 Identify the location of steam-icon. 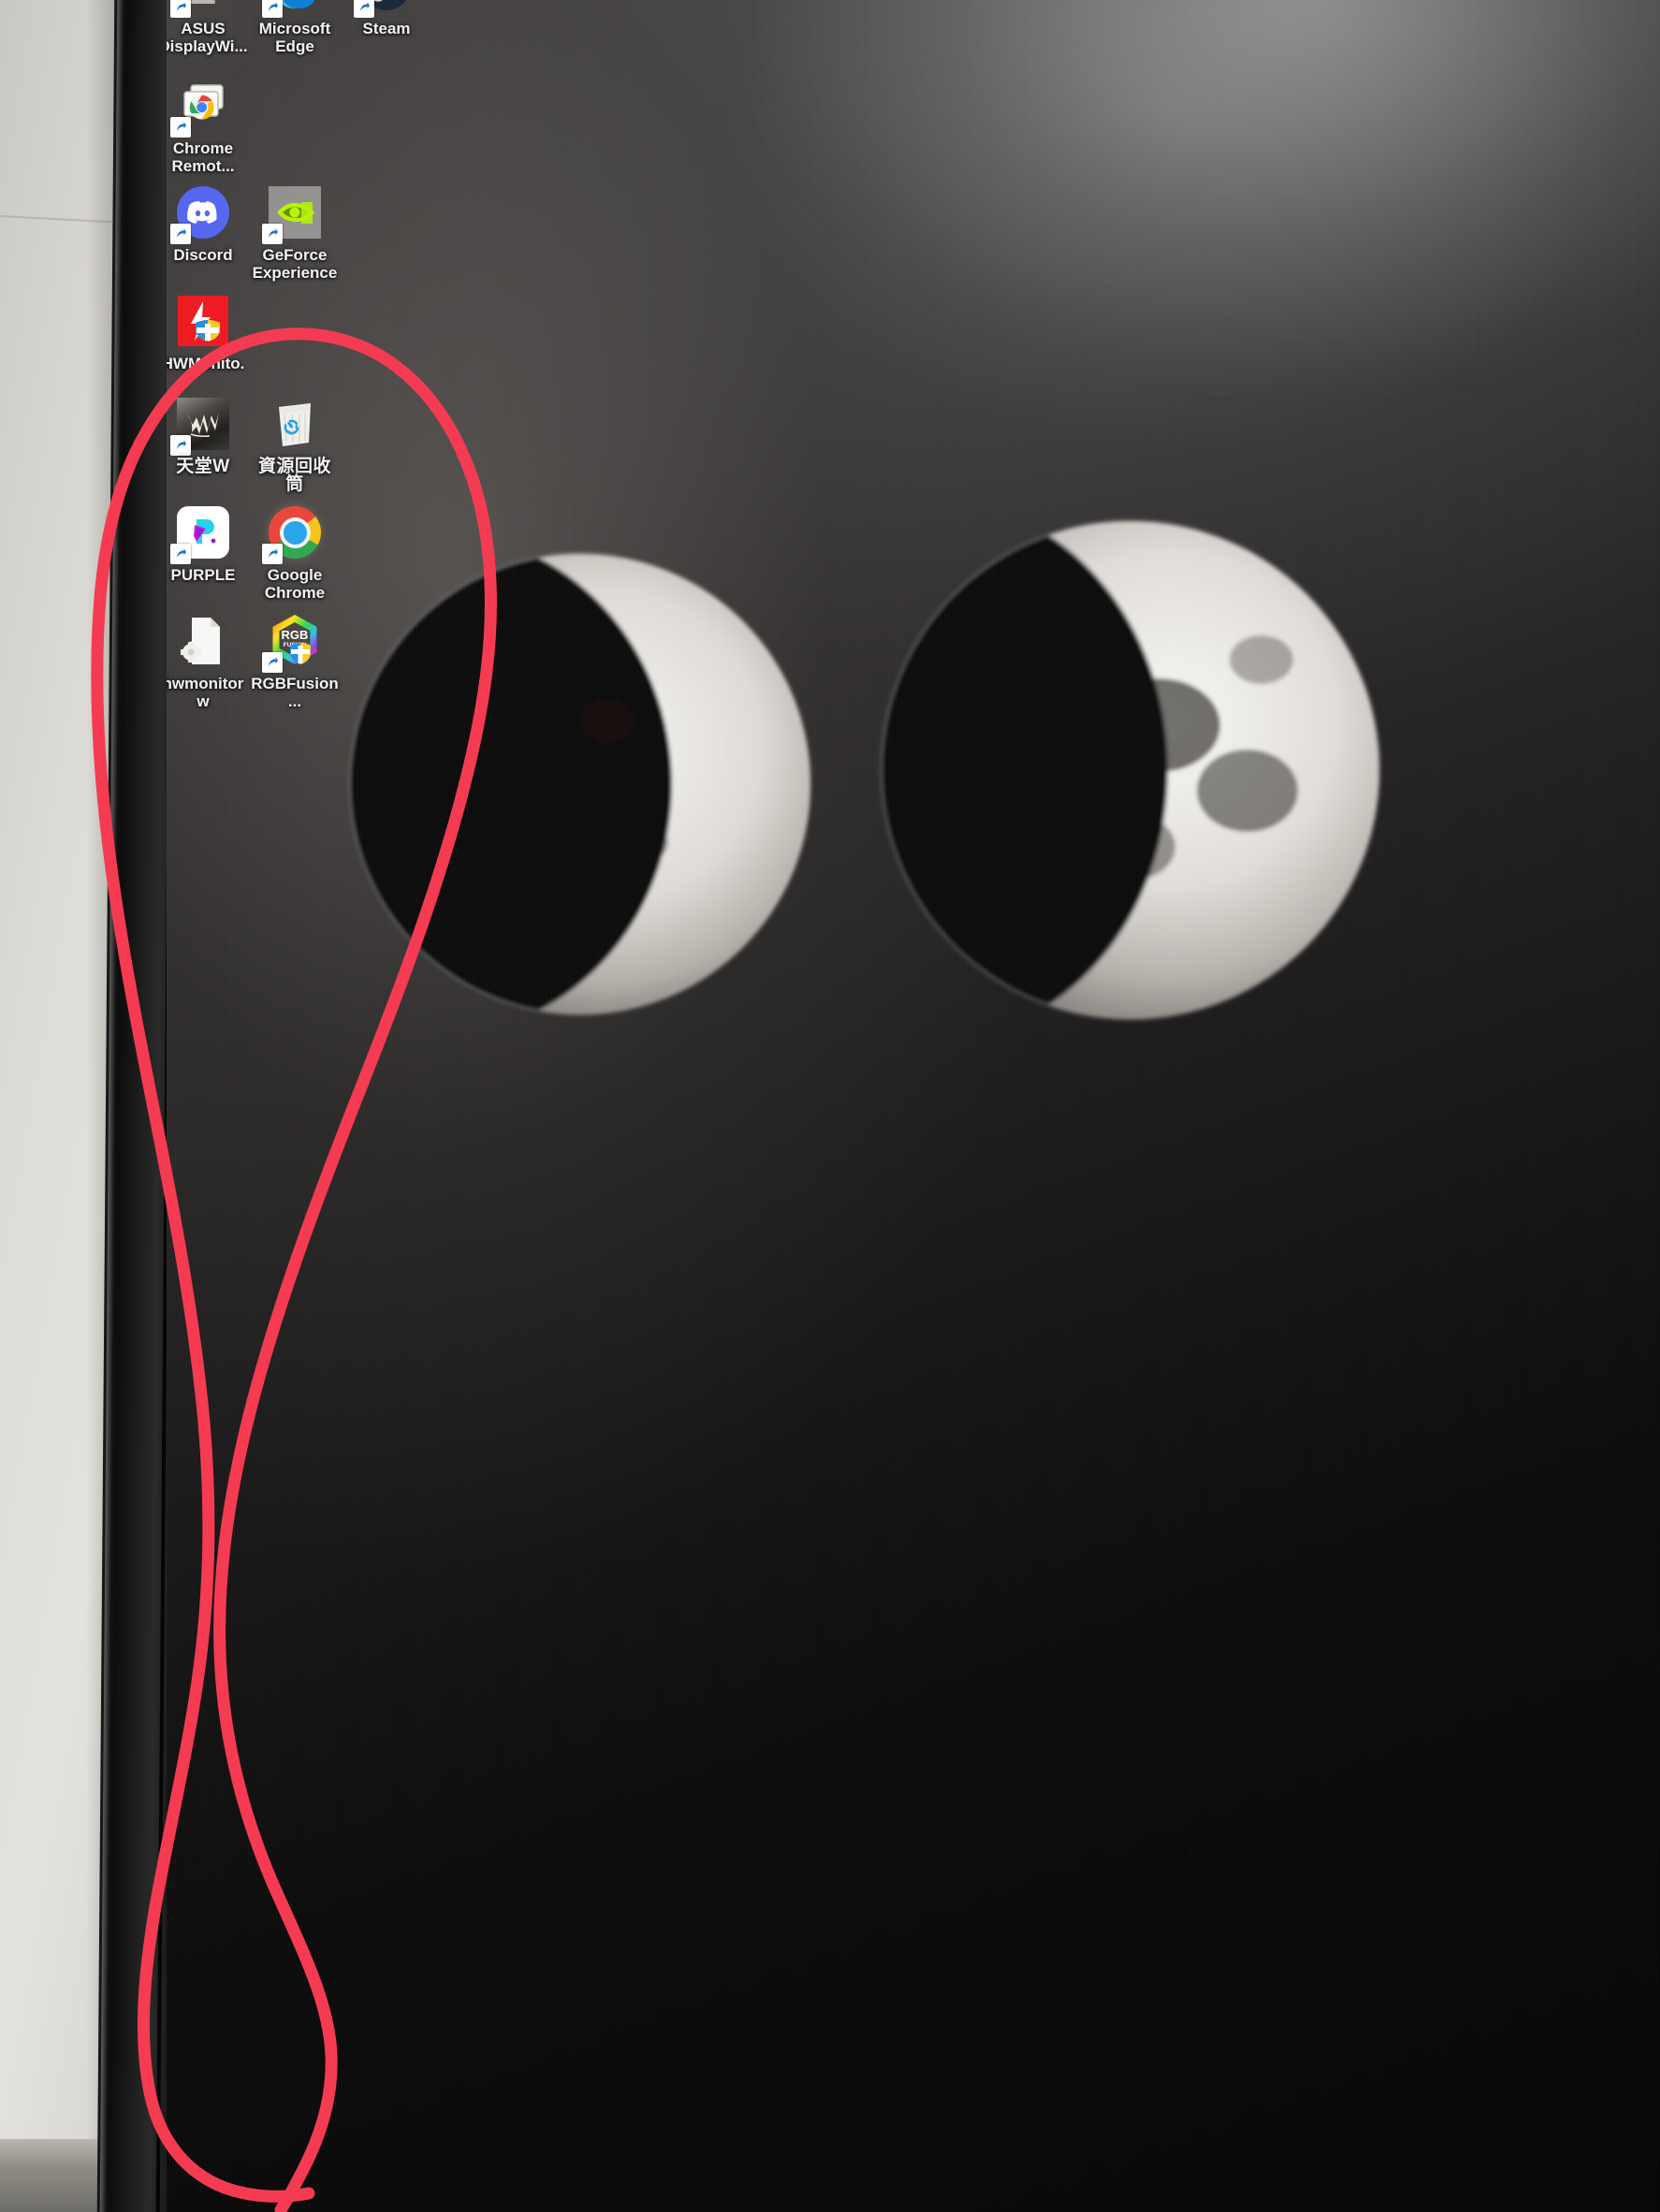
(384, 9).